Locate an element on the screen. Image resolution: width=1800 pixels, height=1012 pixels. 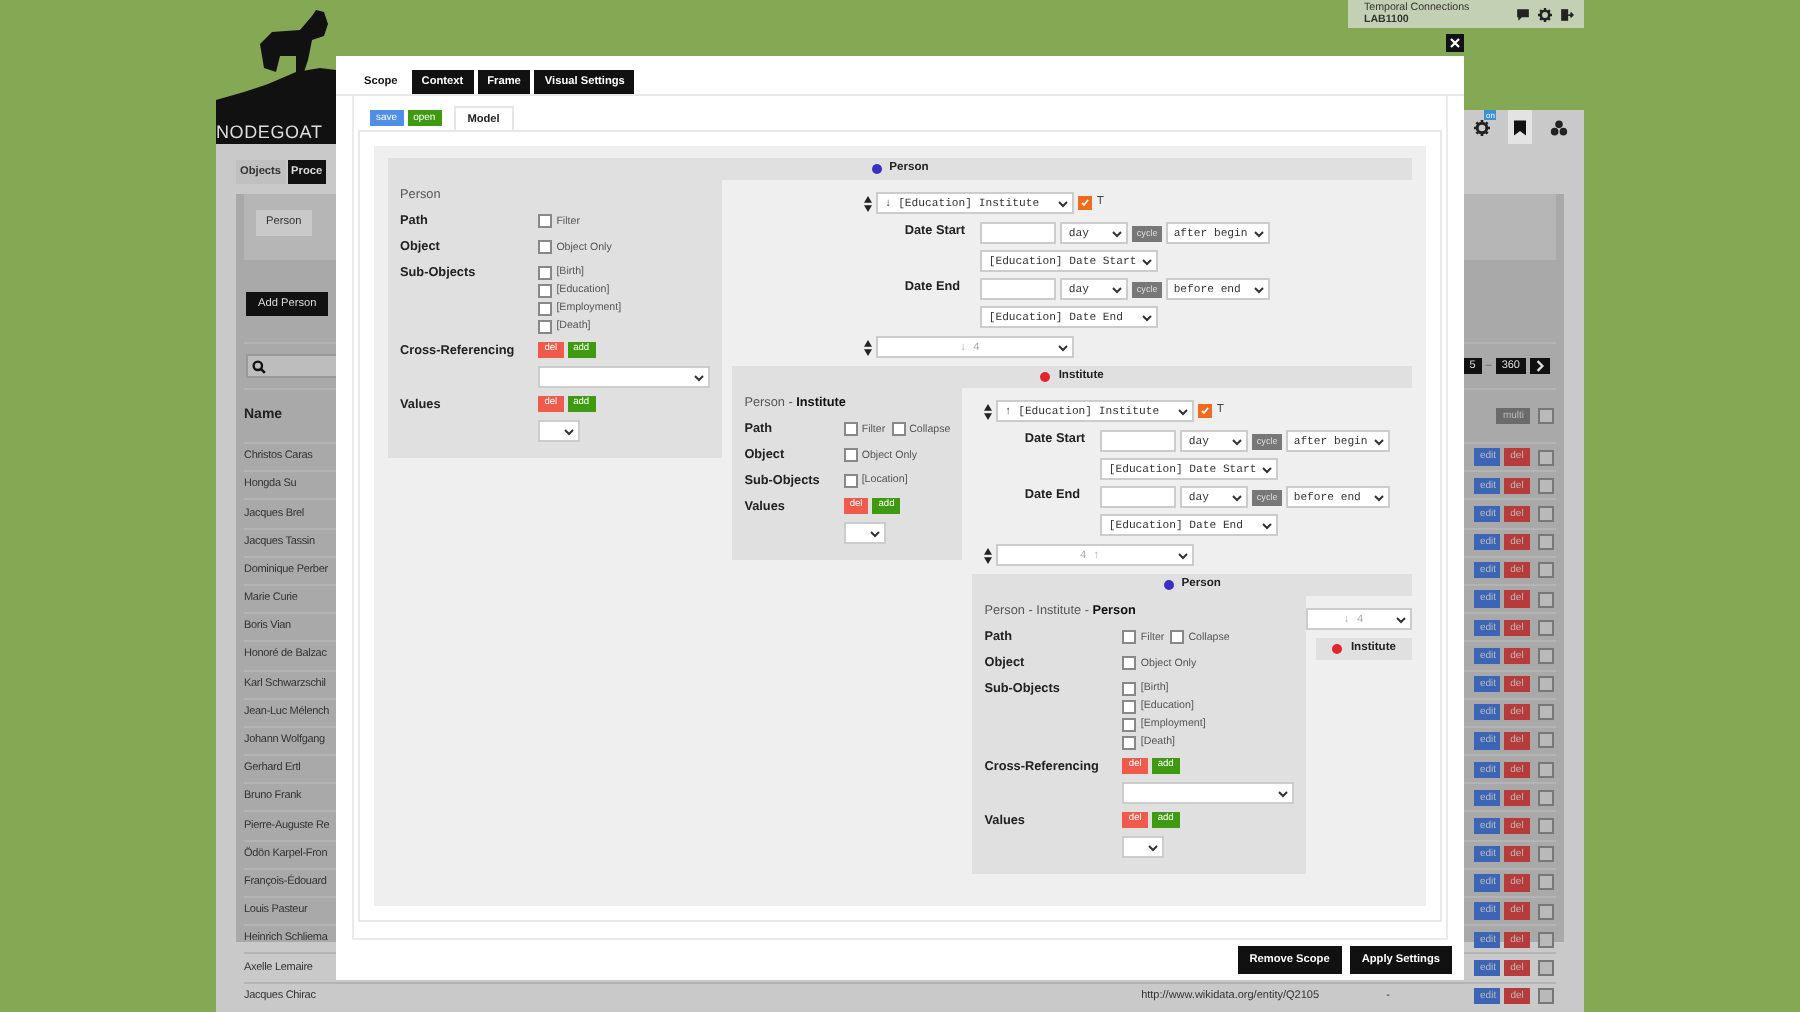
logo-drawing is located at coordinates (276, 76).